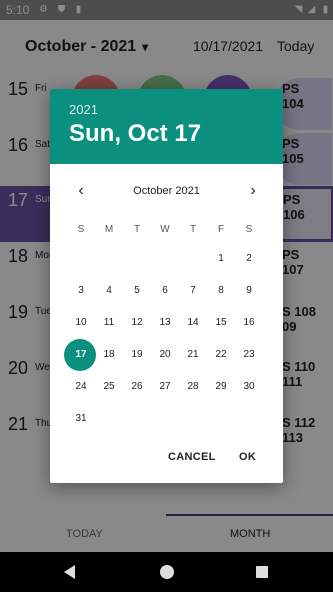  Describe the element at coordinates (165, 323) in the screenshot. I see `calendar-day: 13` at that location.